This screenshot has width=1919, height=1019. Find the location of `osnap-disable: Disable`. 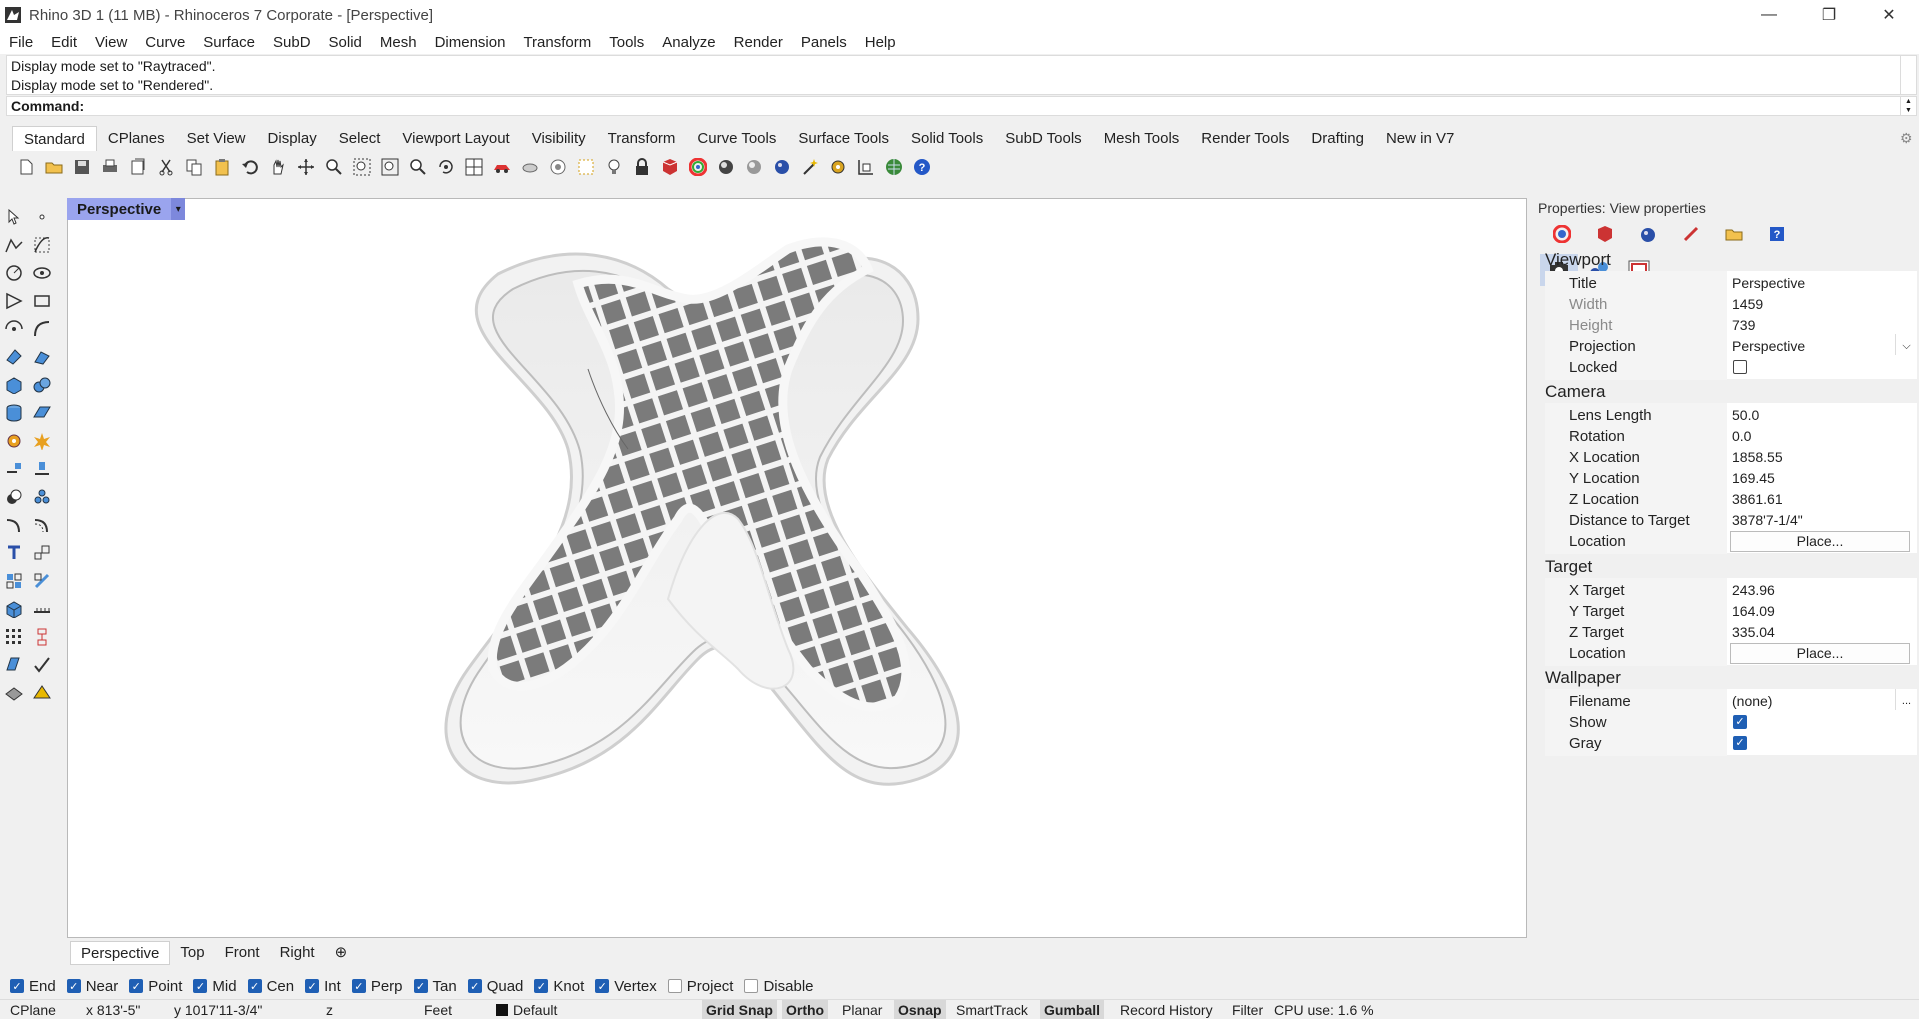

osnap-disable: Disable is located at coordinates (779, 986).